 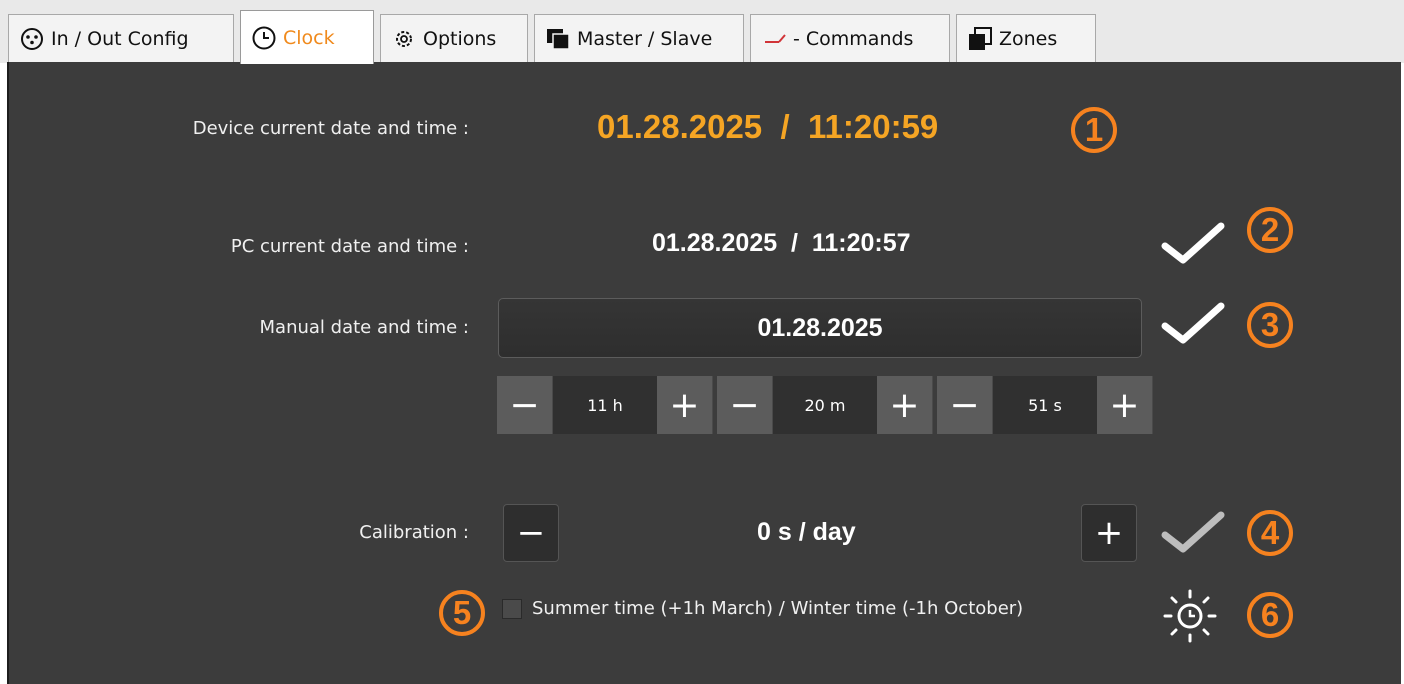 I want to click on device-time-value: 01.28.2025 / 11:20:59, so click(x=768, y=126).